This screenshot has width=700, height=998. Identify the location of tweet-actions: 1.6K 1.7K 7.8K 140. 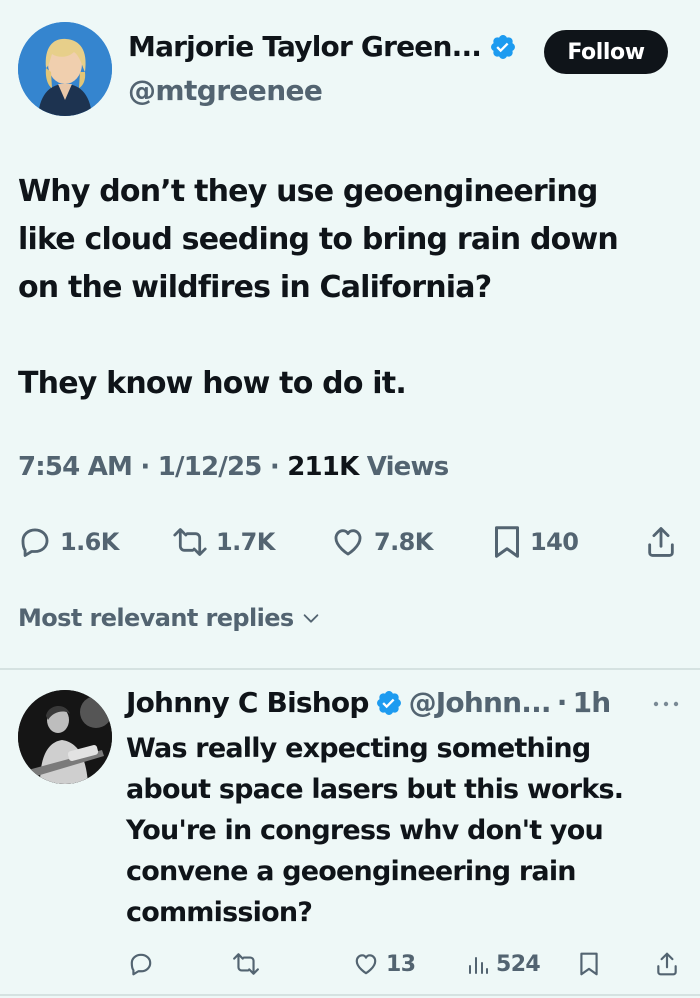
(350, 542).